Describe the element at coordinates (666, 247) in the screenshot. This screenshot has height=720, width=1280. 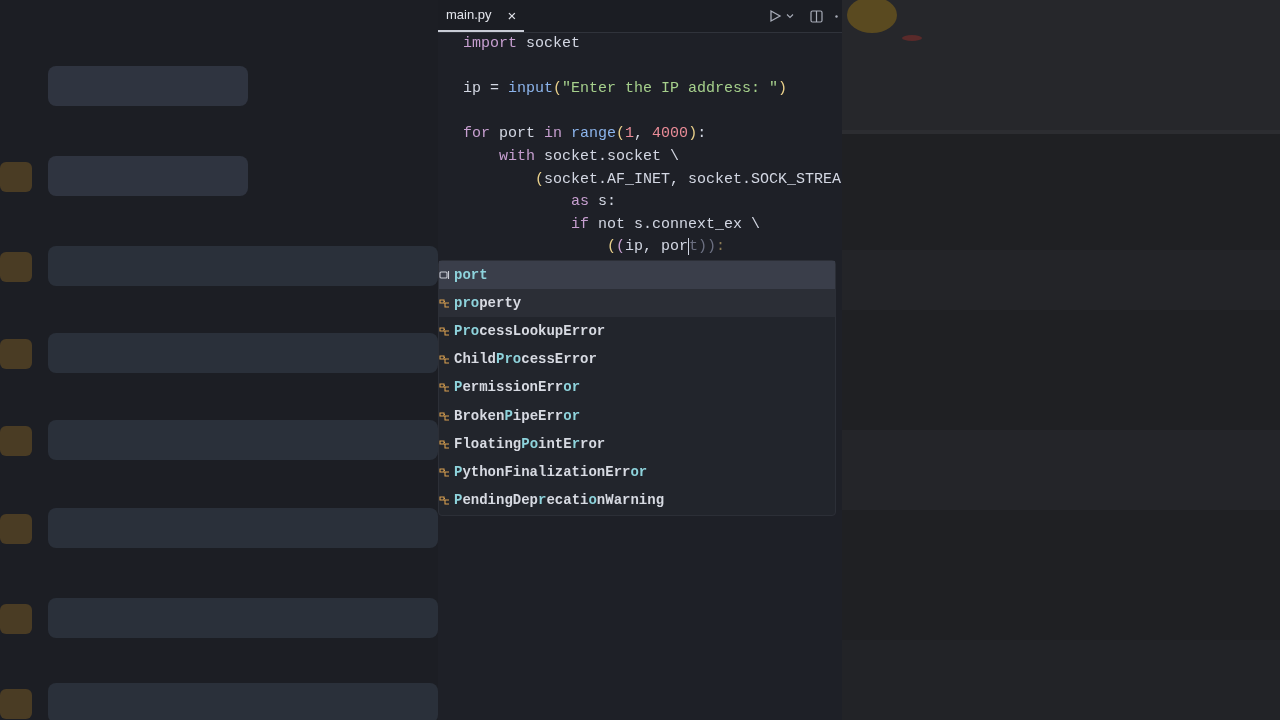
I see `code-line: ((ip, port)):` at that location.